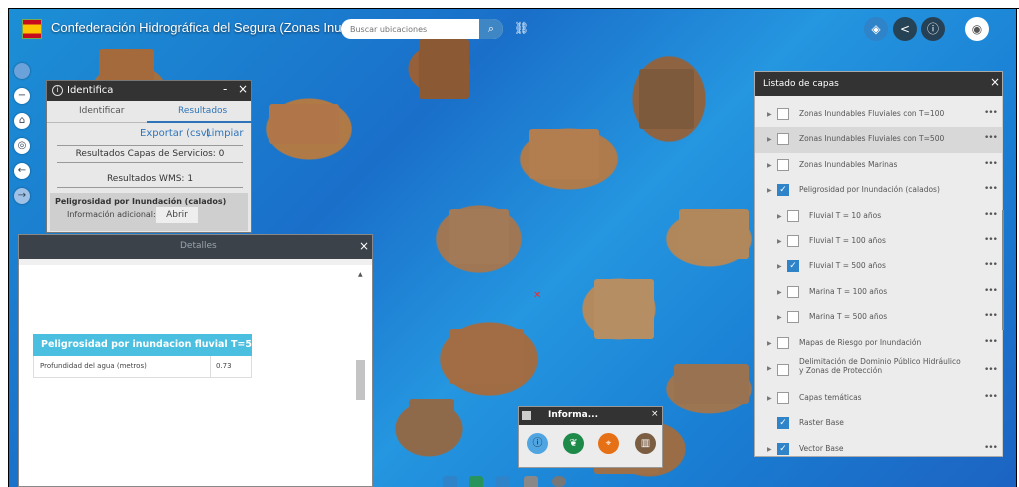 The image size is (1019, 487). I want to click on home-button: ⌂, so click(22, 121).